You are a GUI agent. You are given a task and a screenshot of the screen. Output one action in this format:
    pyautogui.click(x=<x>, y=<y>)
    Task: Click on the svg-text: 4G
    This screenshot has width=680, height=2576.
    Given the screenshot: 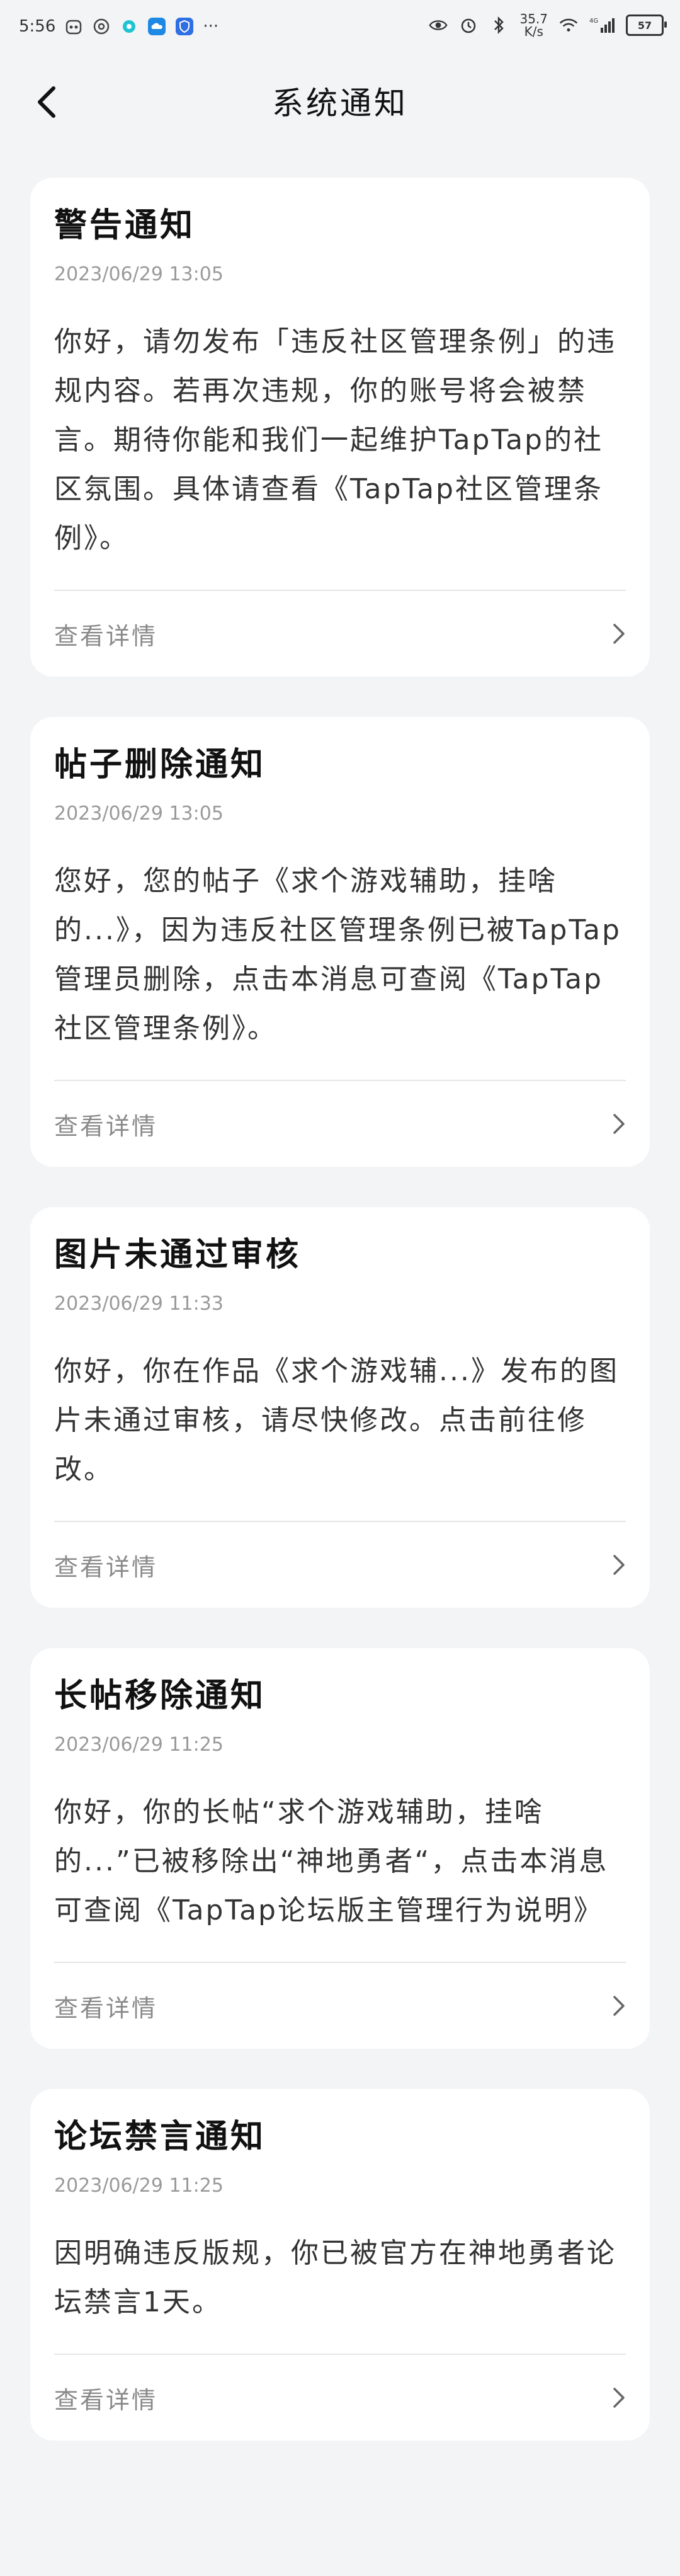 What is the action you would take?
    pyautogui.click(x=593, y=22)
    